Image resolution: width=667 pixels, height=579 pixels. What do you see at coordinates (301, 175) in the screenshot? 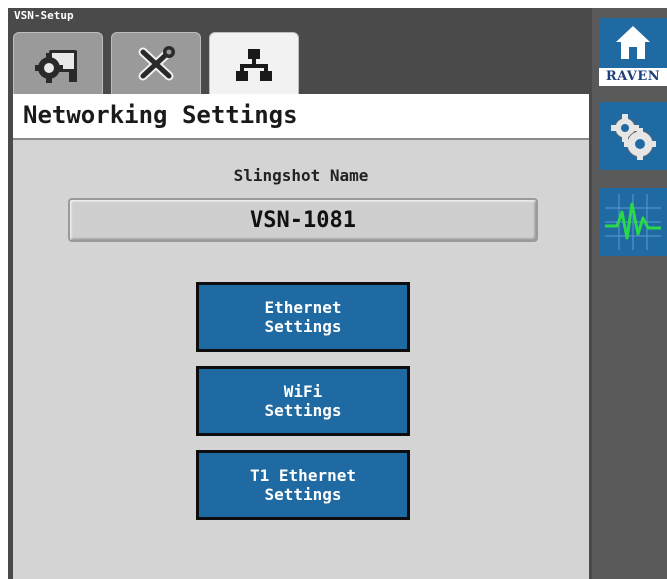
I see `slingshot-name-label: Slingshot Name` at bounding box center [301, 175].